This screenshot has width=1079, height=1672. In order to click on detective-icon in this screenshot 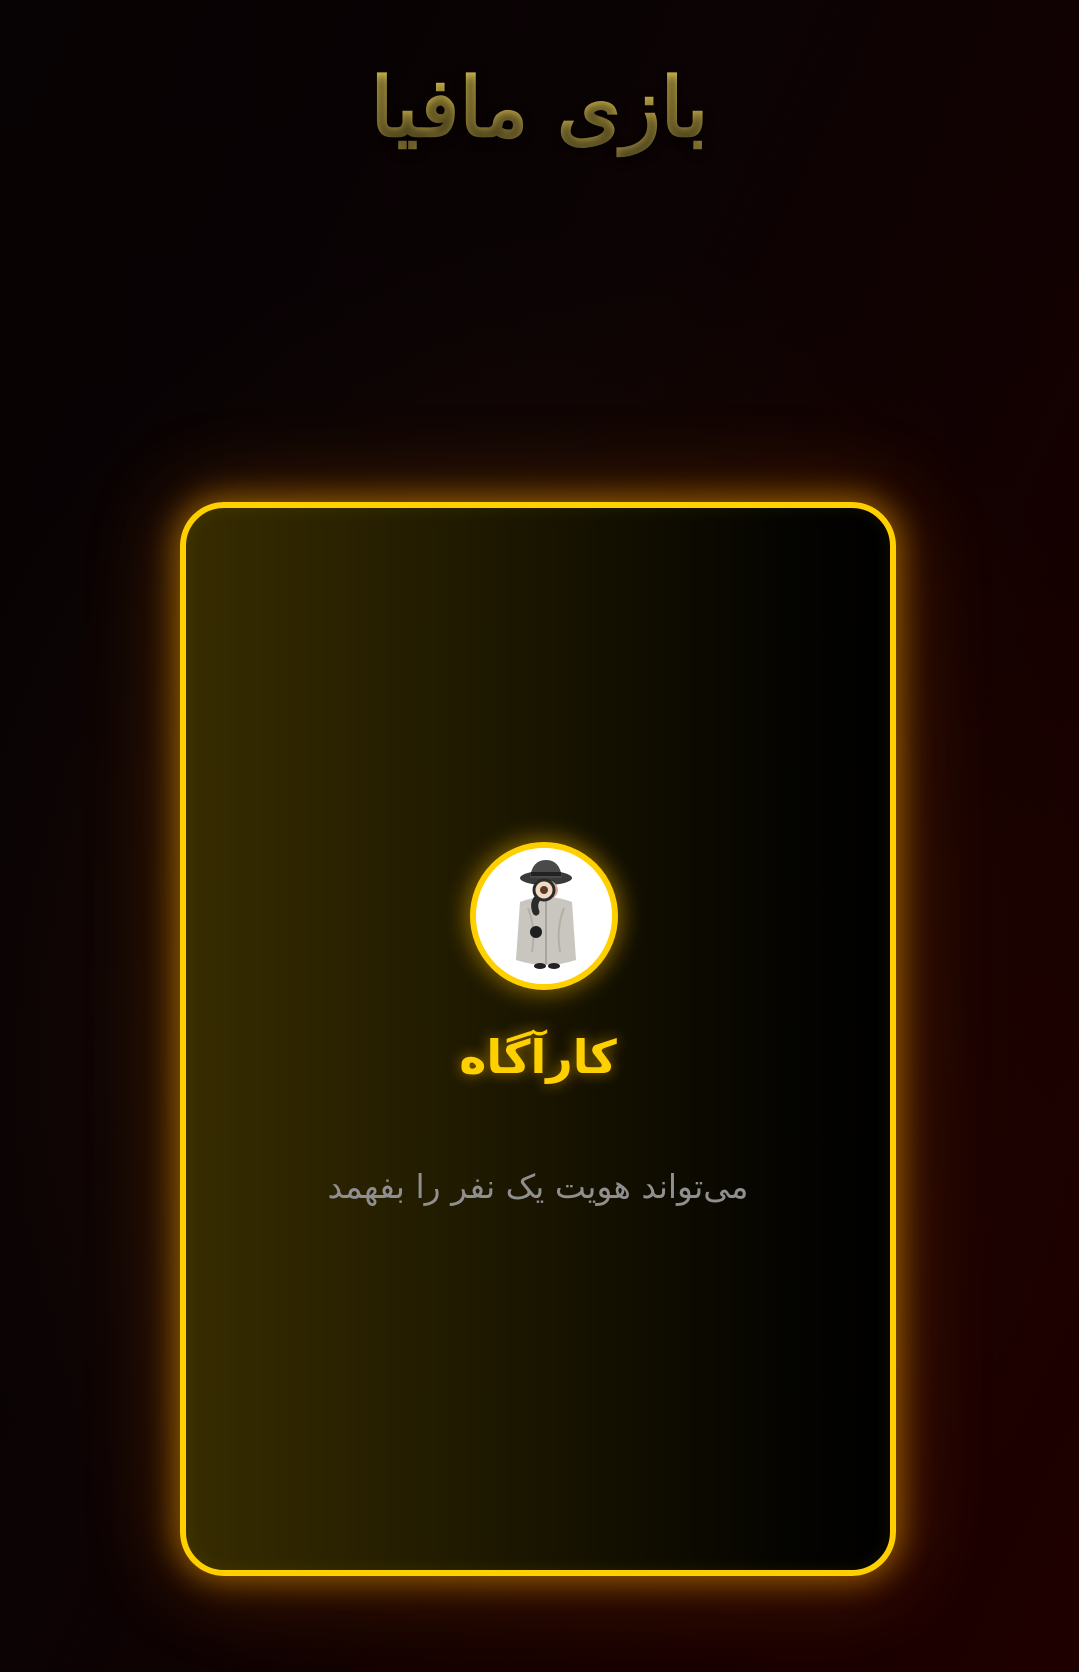, I will do `click(544, 916)`.